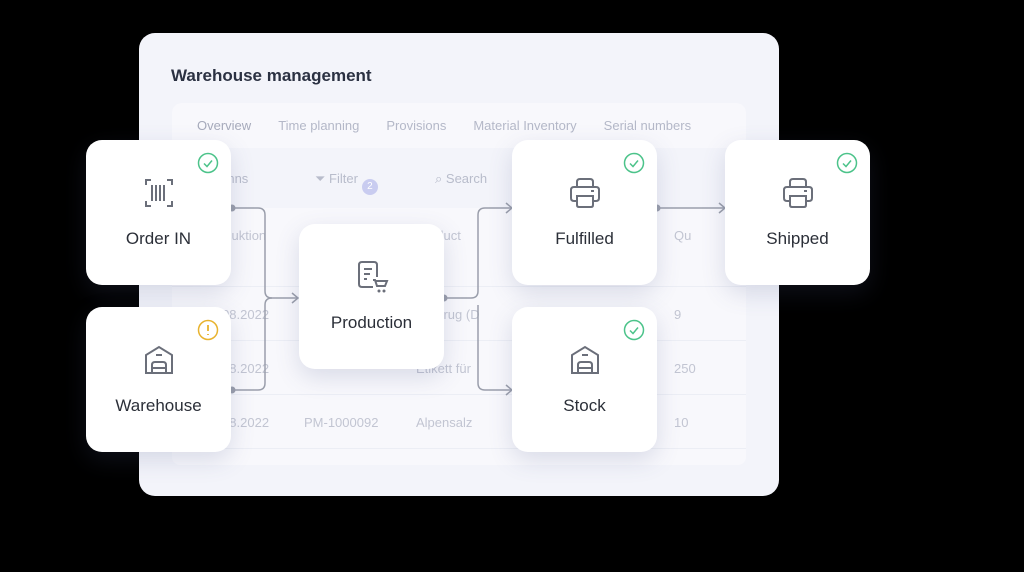 The image size is (1024, 572). Describe the element at coordinates (158, 212) in the screenshot. I see `flow-card-order-in: Order IN` at that location.